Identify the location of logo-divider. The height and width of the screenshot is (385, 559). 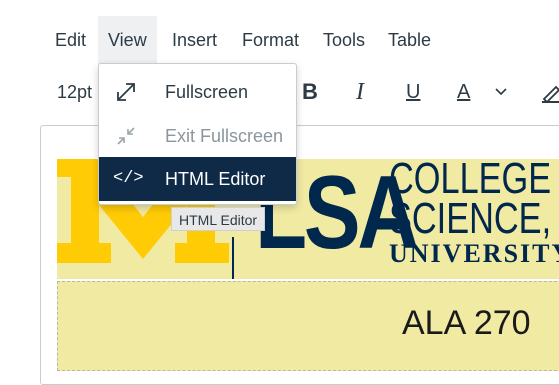
(233, 258).